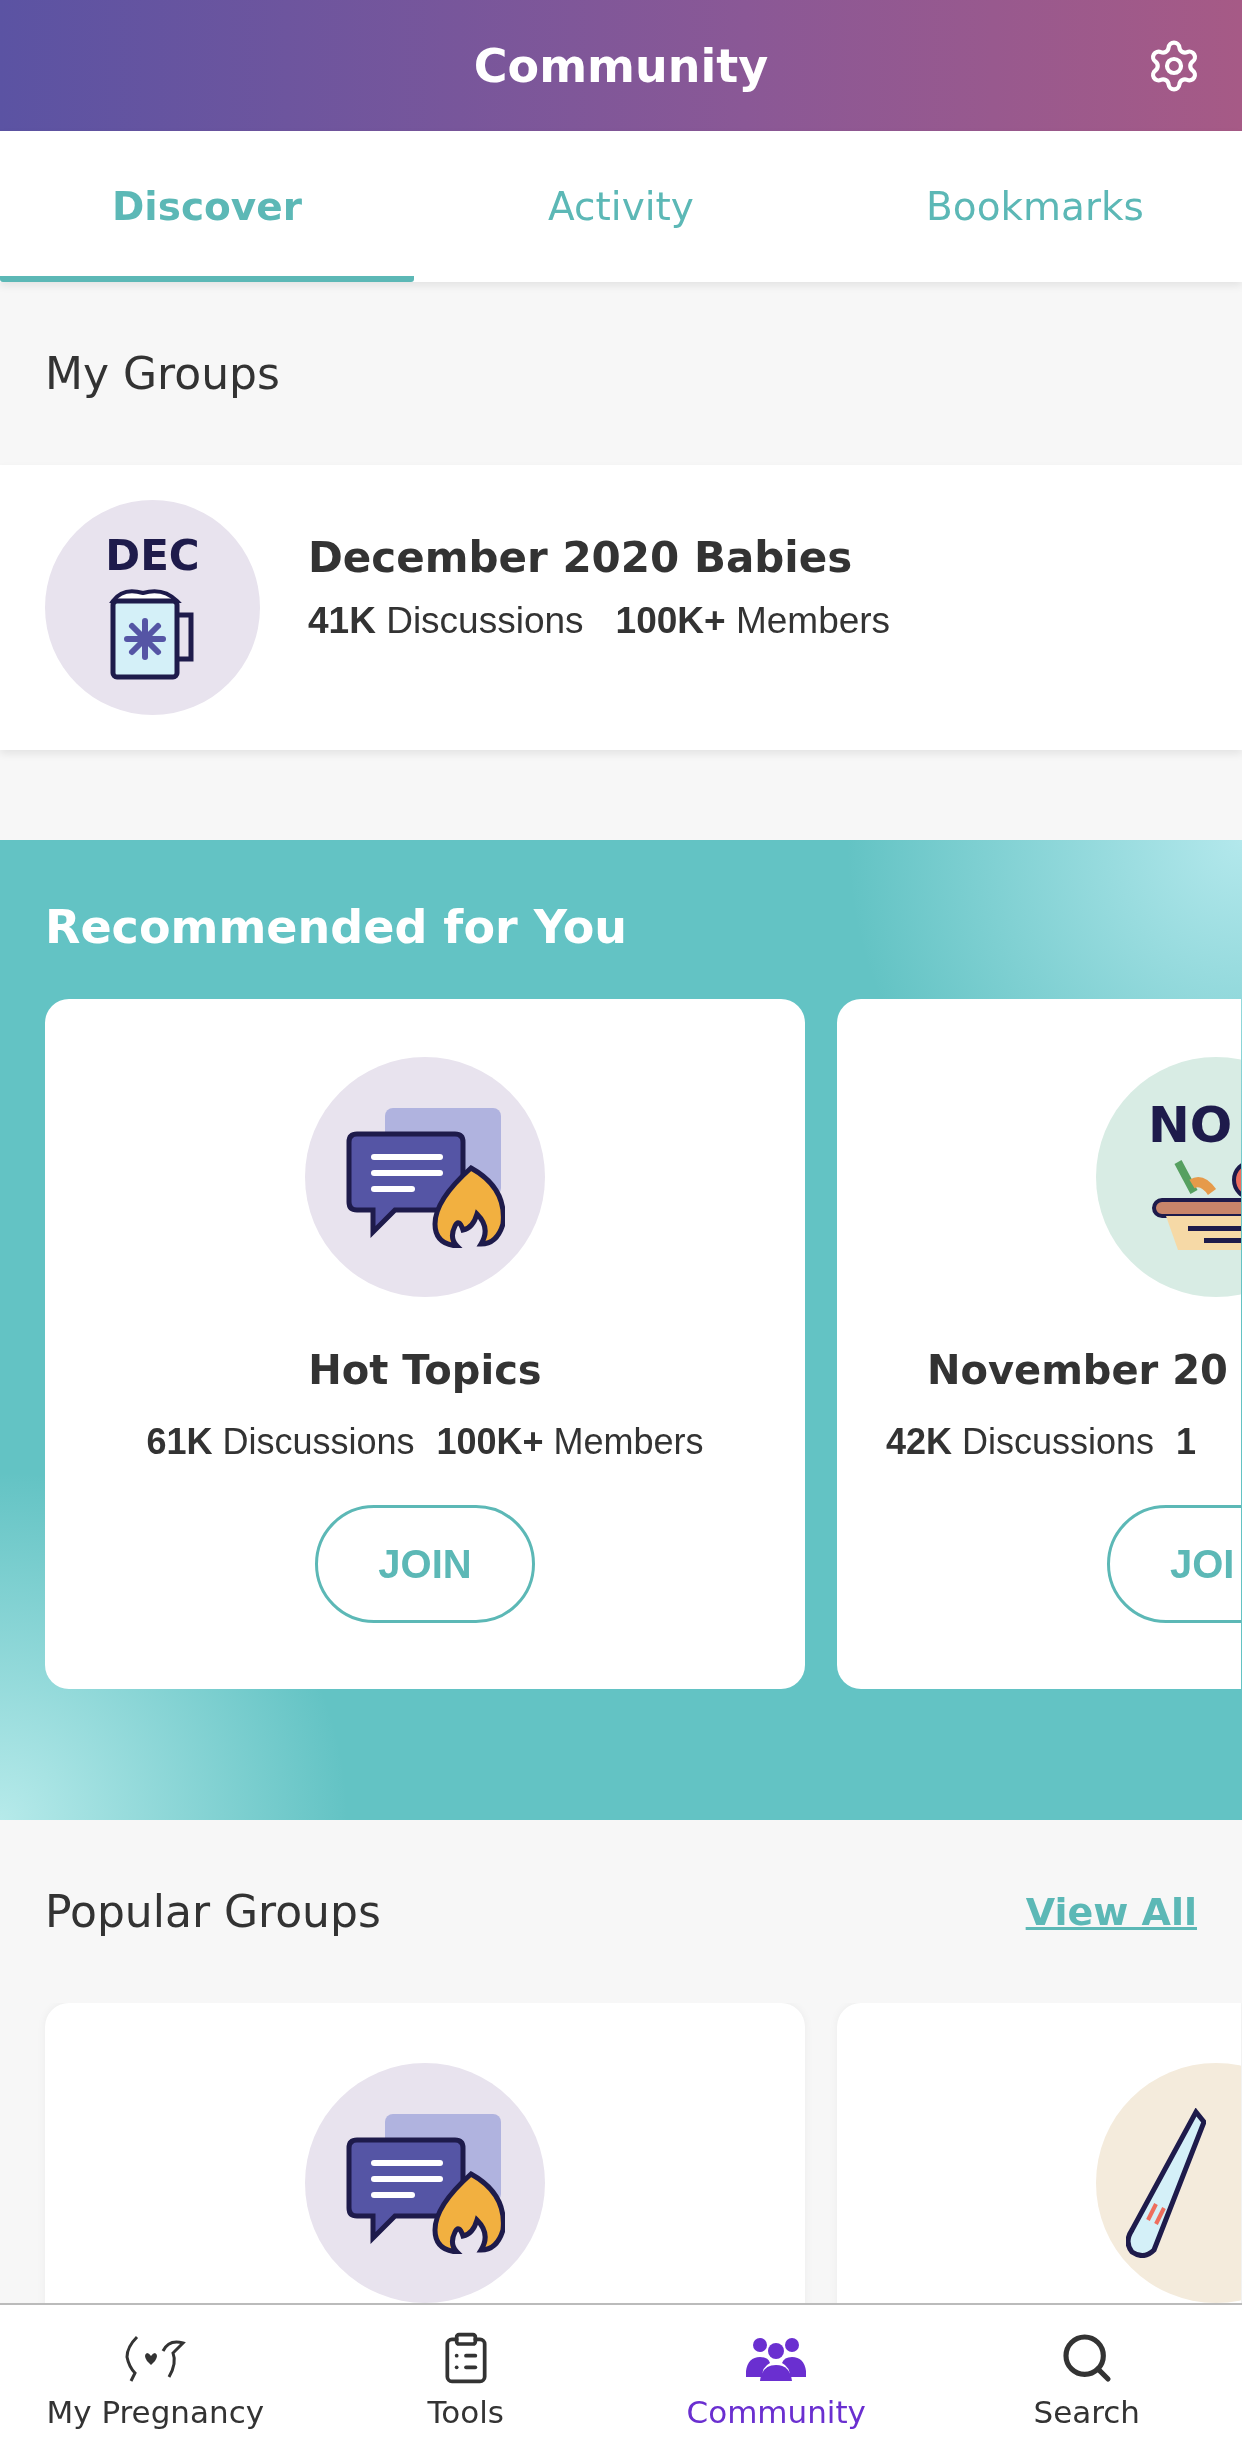 The height and width of the screenshot is (2454, 1242). What do you see at coordinates (465, 2379) in the screenshot?
I see `nav-item: Tools` at bounding box center [465, 2379].